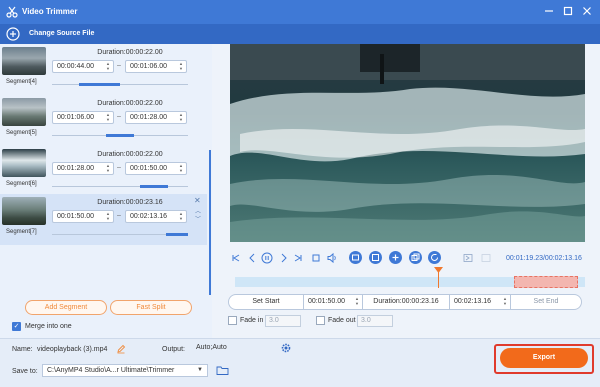 The height and width of the screenshot is (387, 600). I want to click on set-end-button: Set End, so click(546, 302).